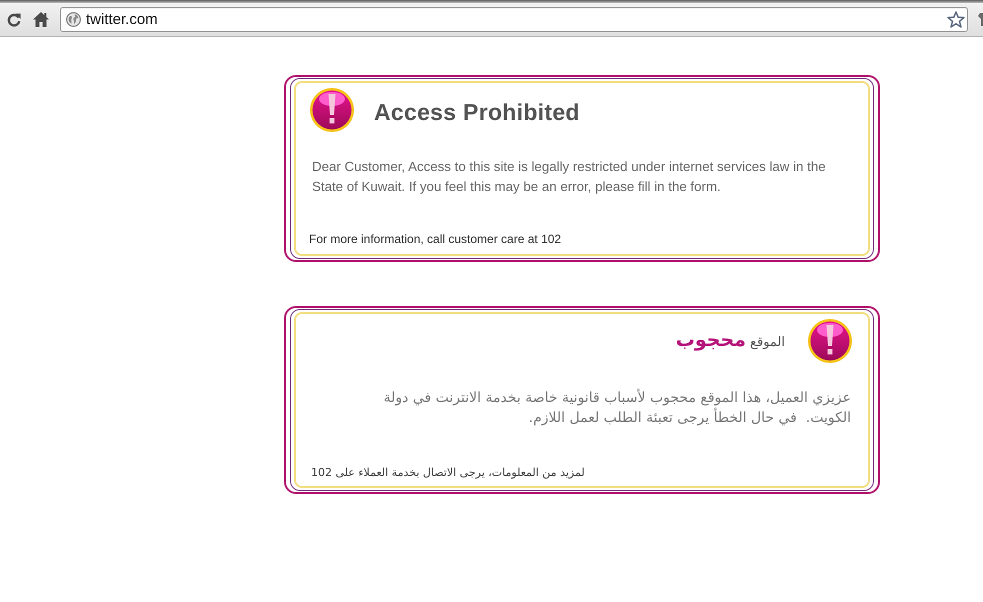 This screenshot has width=983, height=602. What do you see at coordinates (569, 177) in the screenshot?
I see `notice-message: Dear Customer, Access to this site is legally restricted under internet services law in the State of Kuwait. If you feel this may be an error, please fill in the form.` at bounding box center [569, 177].